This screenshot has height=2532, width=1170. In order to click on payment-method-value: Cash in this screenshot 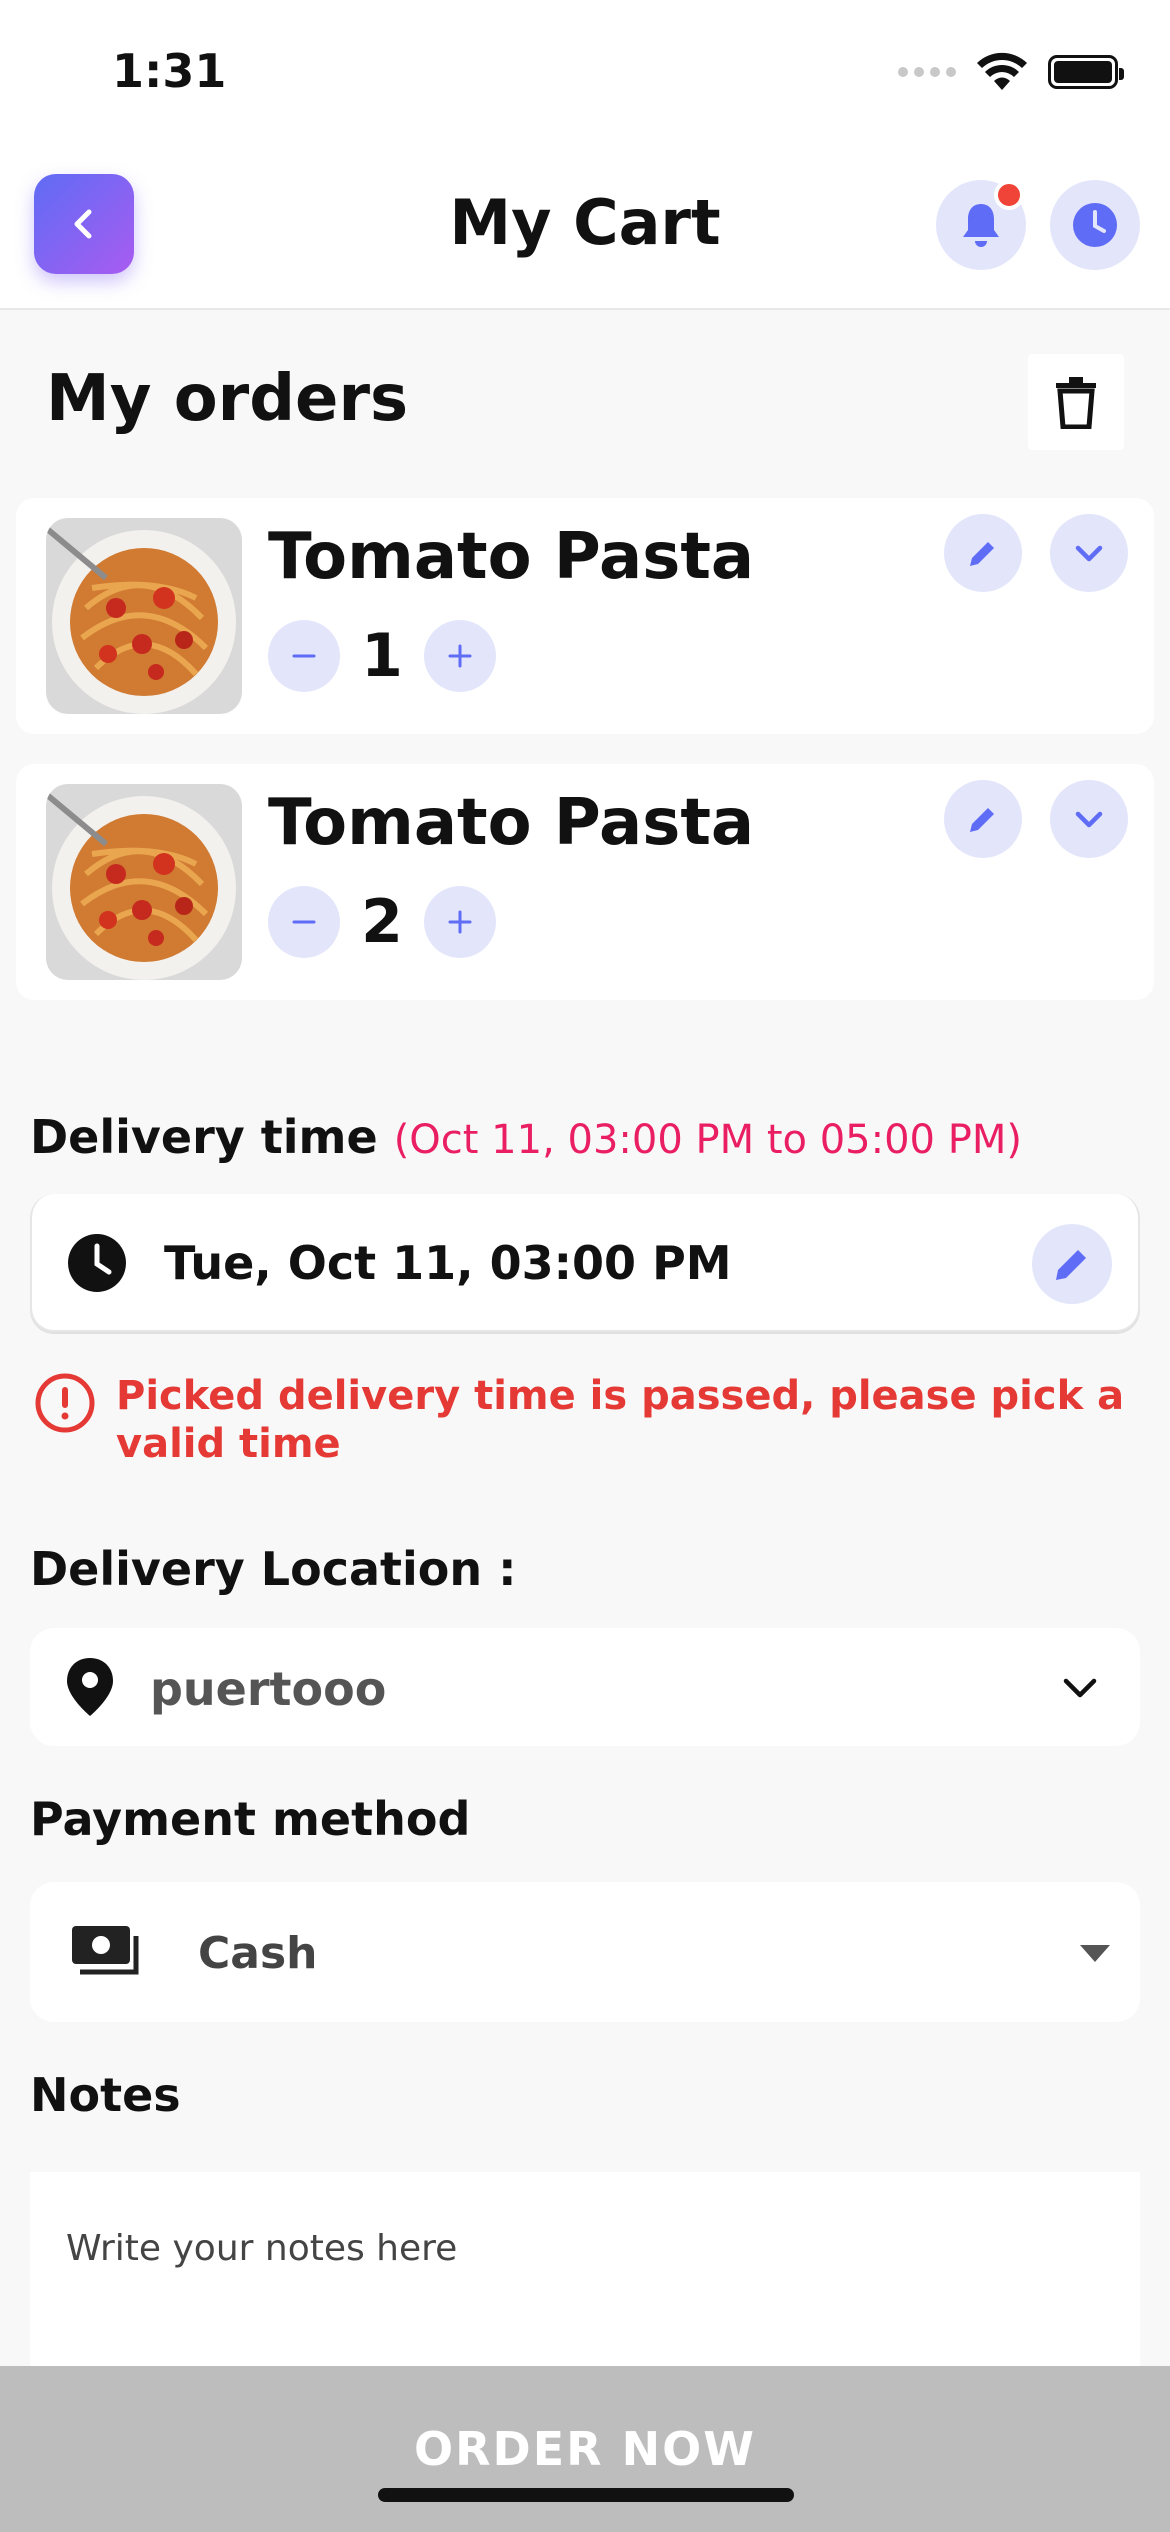, I will do `click(258, 1953)`.